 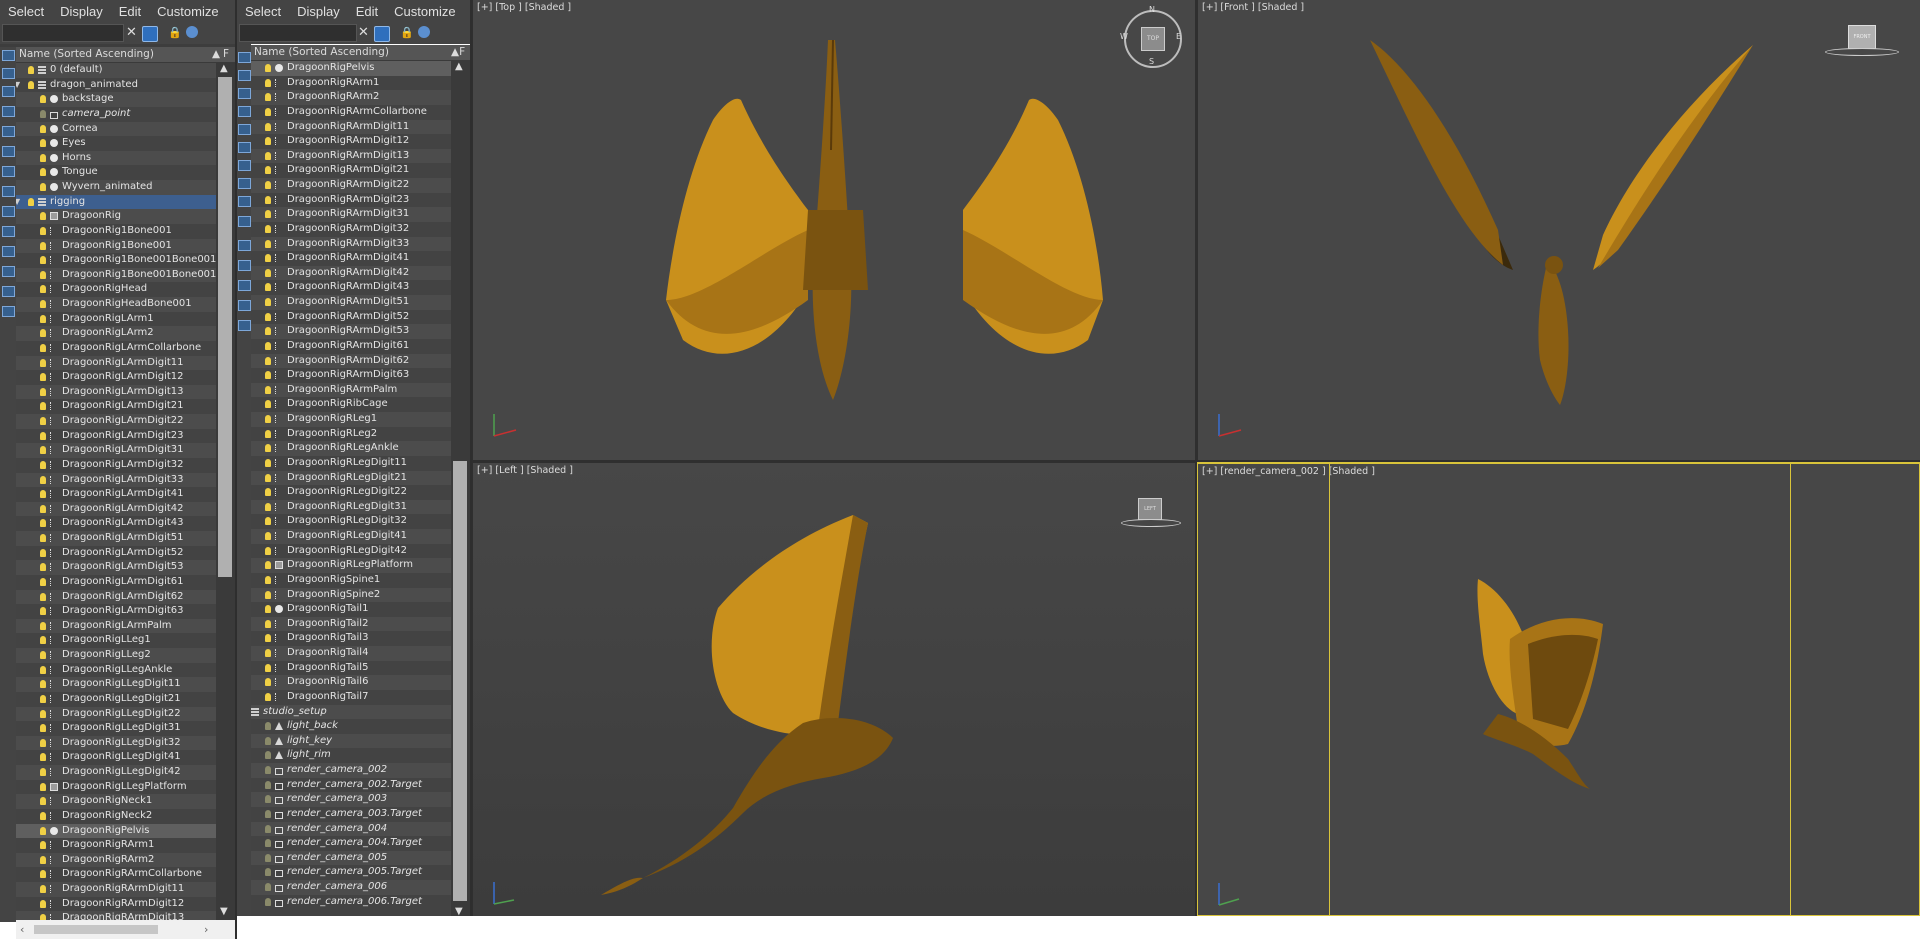 What do you see at coordinates (351, 726) in the screenshot?
I see `tree-row: light_back` at bounding box center [351, 726].